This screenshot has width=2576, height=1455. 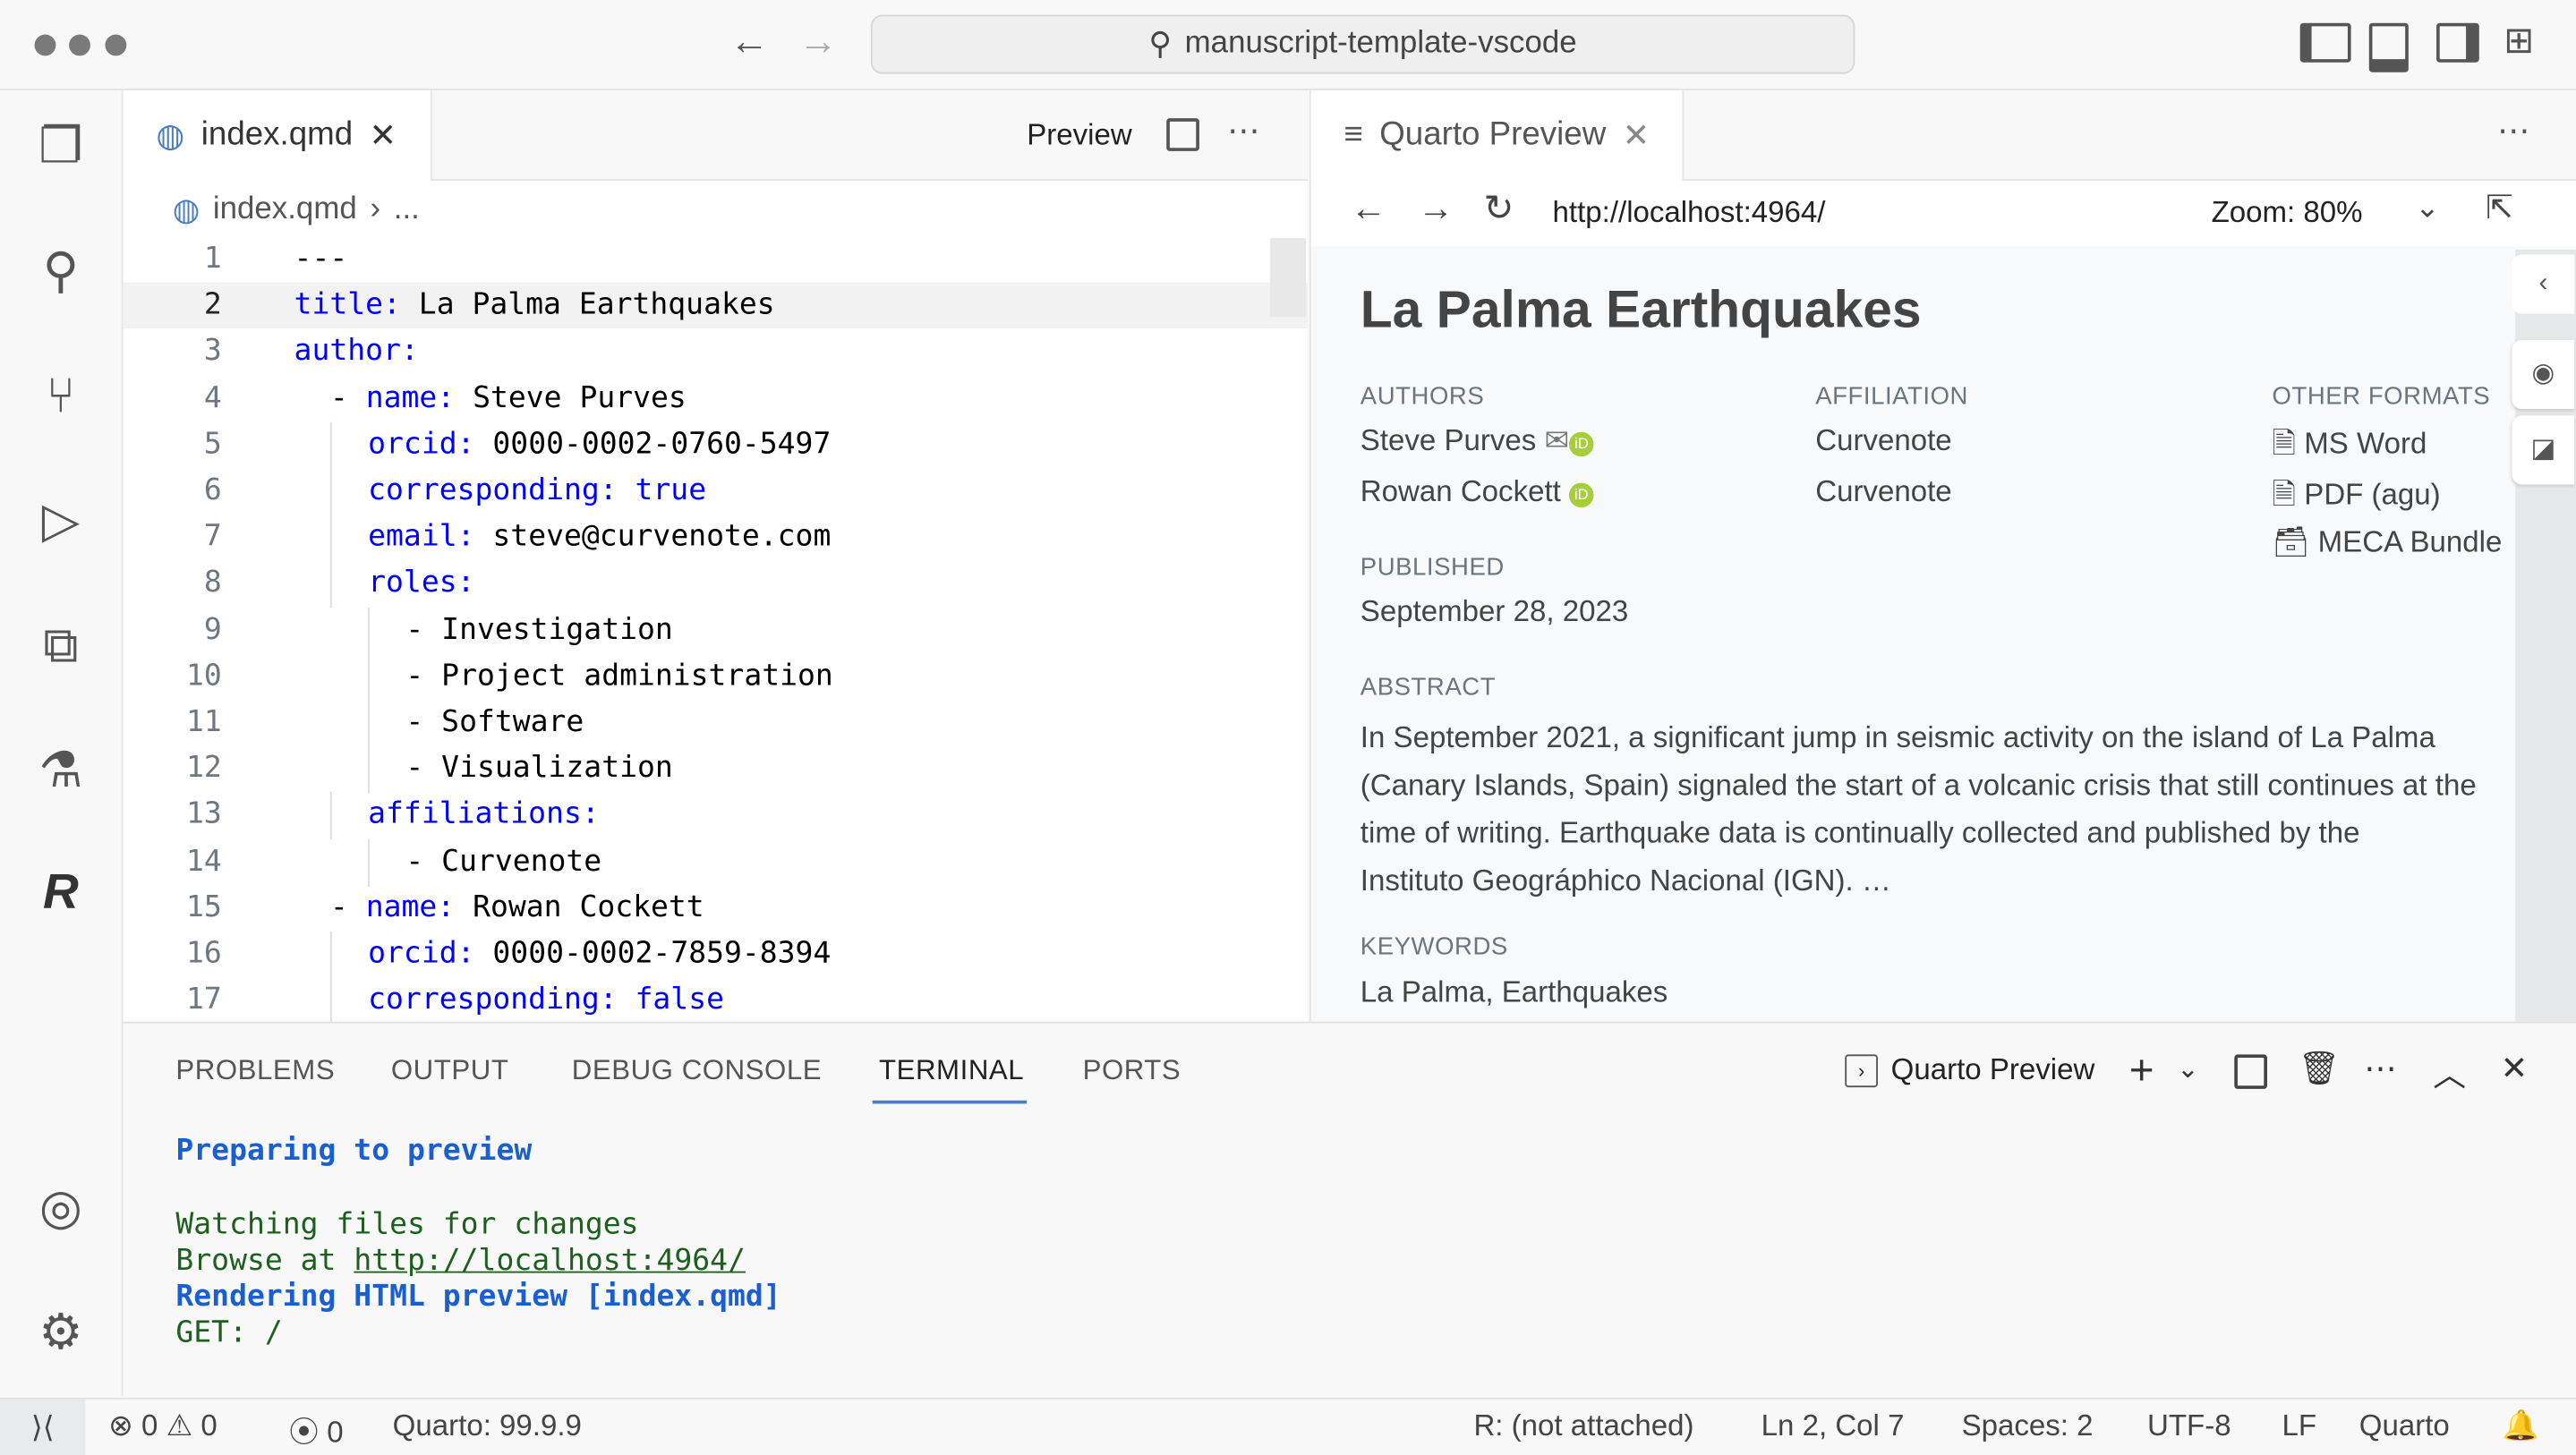 I want to click on r-icon: R, so click(x=60, y=893).